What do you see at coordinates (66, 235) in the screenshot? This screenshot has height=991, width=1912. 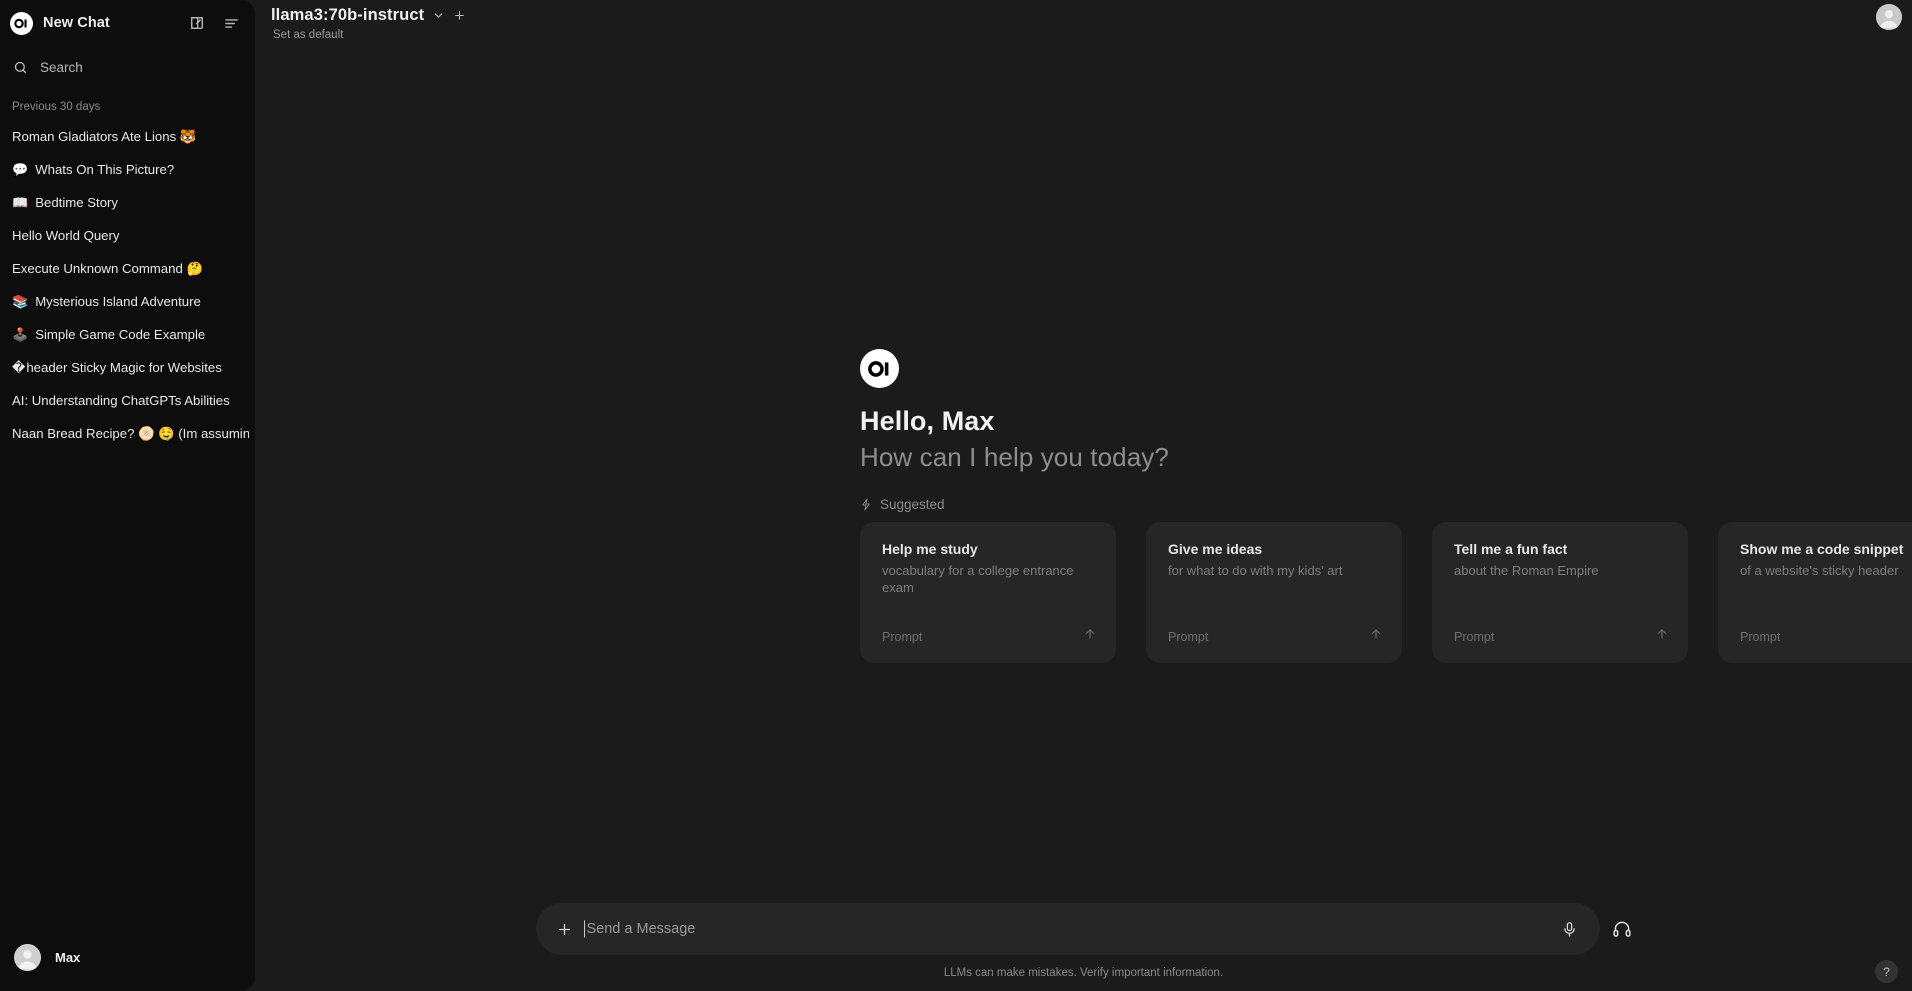 I see `chat-title: Hello World Query` at bounding box center [66, 235].